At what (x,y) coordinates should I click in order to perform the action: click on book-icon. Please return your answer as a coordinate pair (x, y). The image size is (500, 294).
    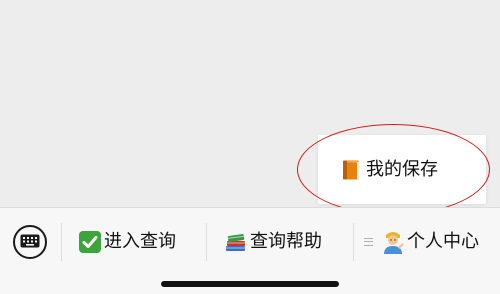
    Looking at the image, I should click on (351, 170).